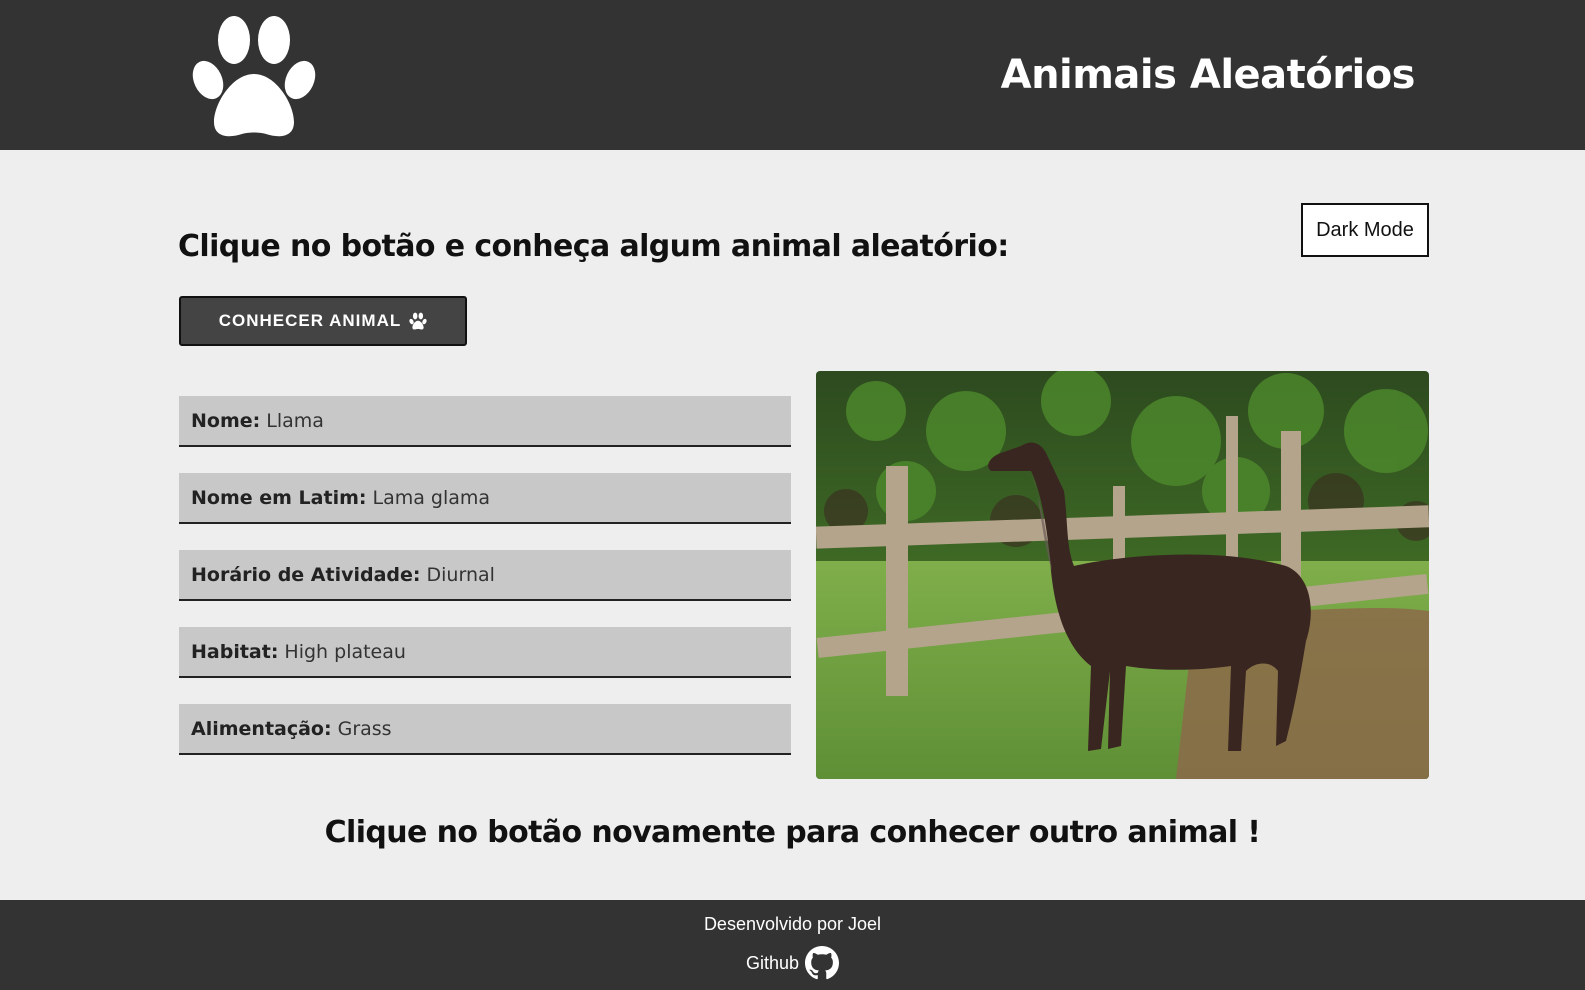 Image resolution: width=1585 pixels, height=990 pixels. What do you see at coordinates (792, 924) in the screenshot?
I see `credit-text: Desenvolvido por Joel` at bounding box center [792, 924].